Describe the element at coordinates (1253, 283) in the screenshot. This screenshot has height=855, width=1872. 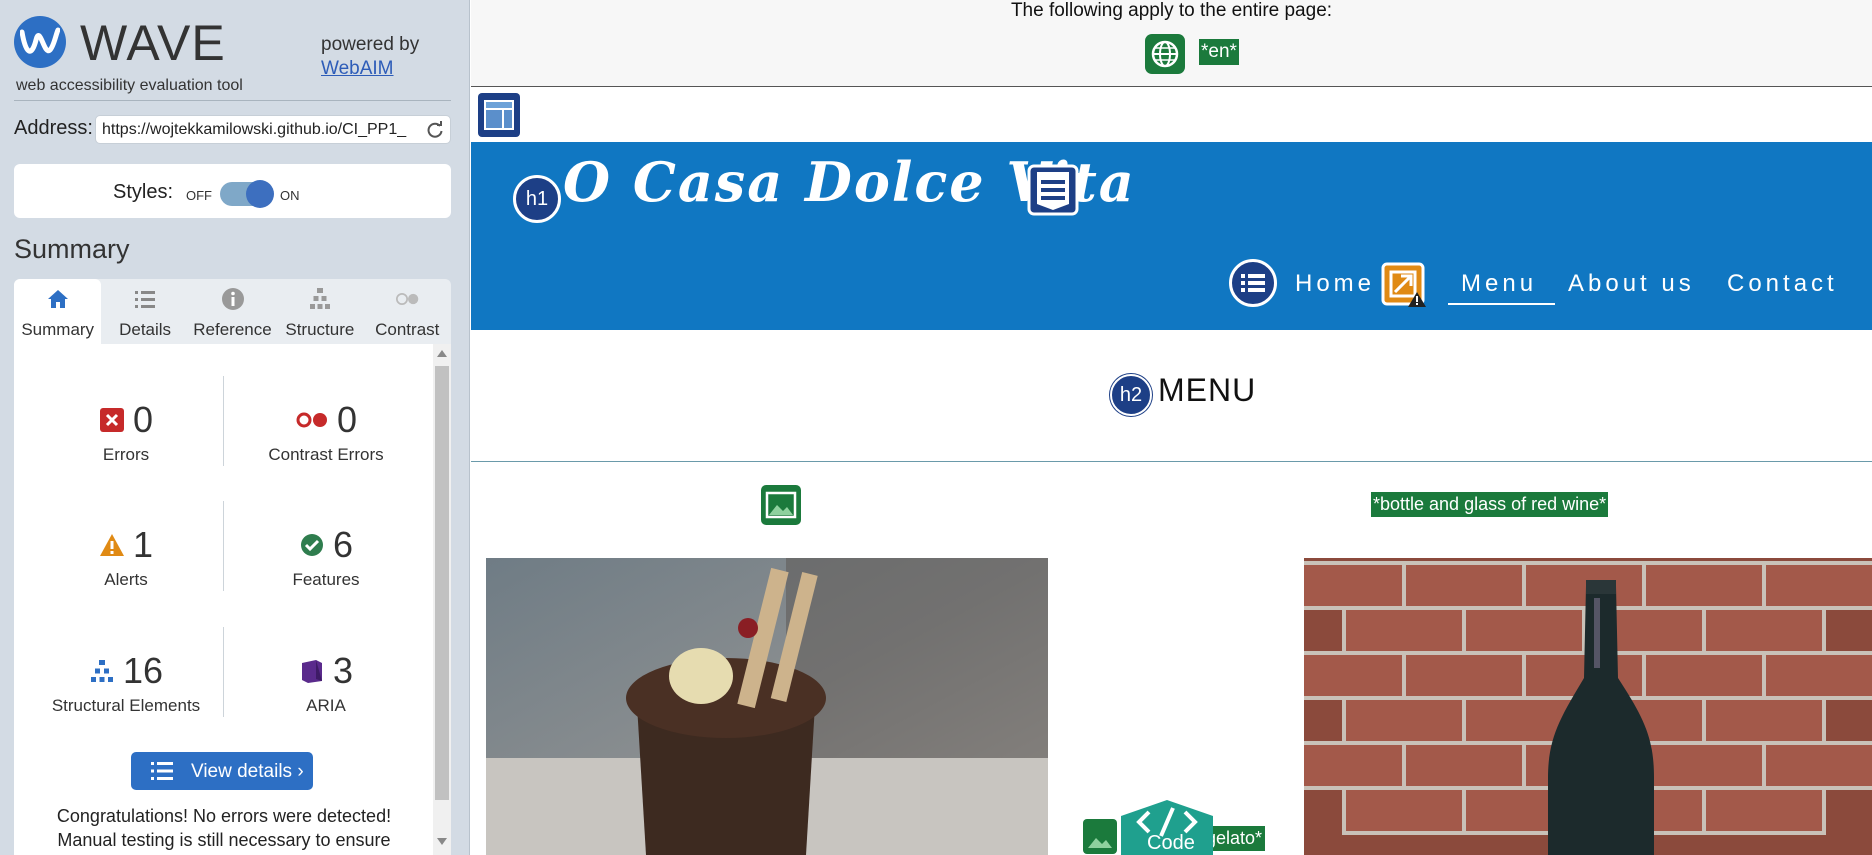
I see `navigation-list-icon` at that location.